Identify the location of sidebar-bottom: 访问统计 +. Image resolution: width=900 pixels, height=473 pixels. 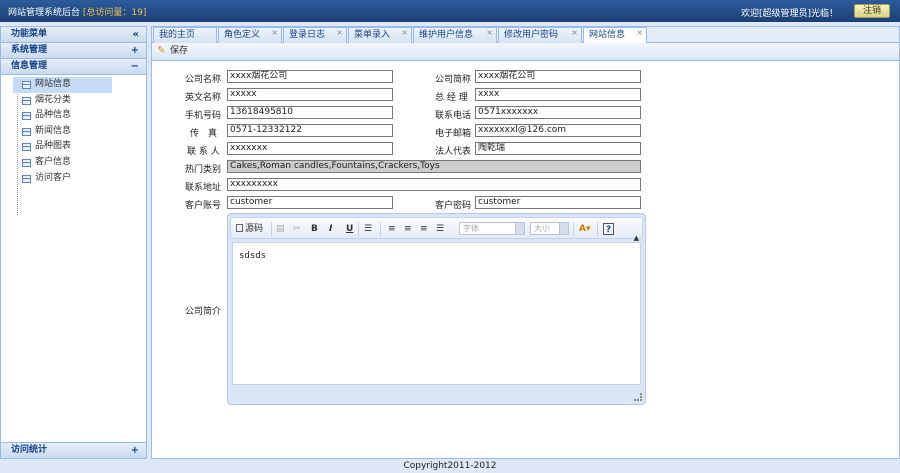
(73, 450).